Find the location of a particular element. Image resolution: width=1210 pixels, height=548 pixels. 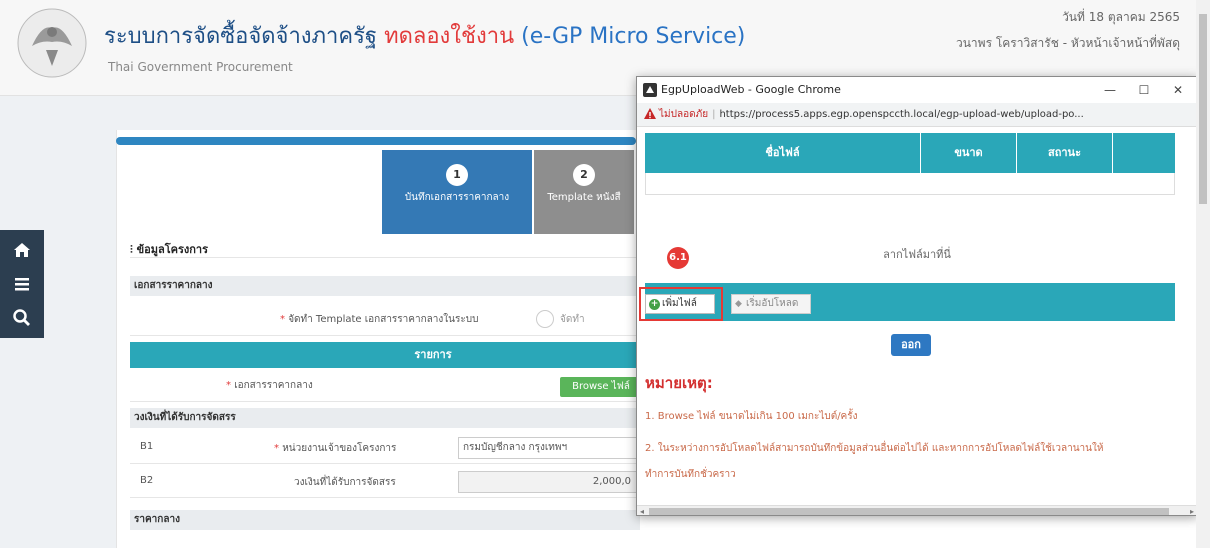

popup-title: EgpUploadWeb - Google Chrome is located at coordinates (751, 89).